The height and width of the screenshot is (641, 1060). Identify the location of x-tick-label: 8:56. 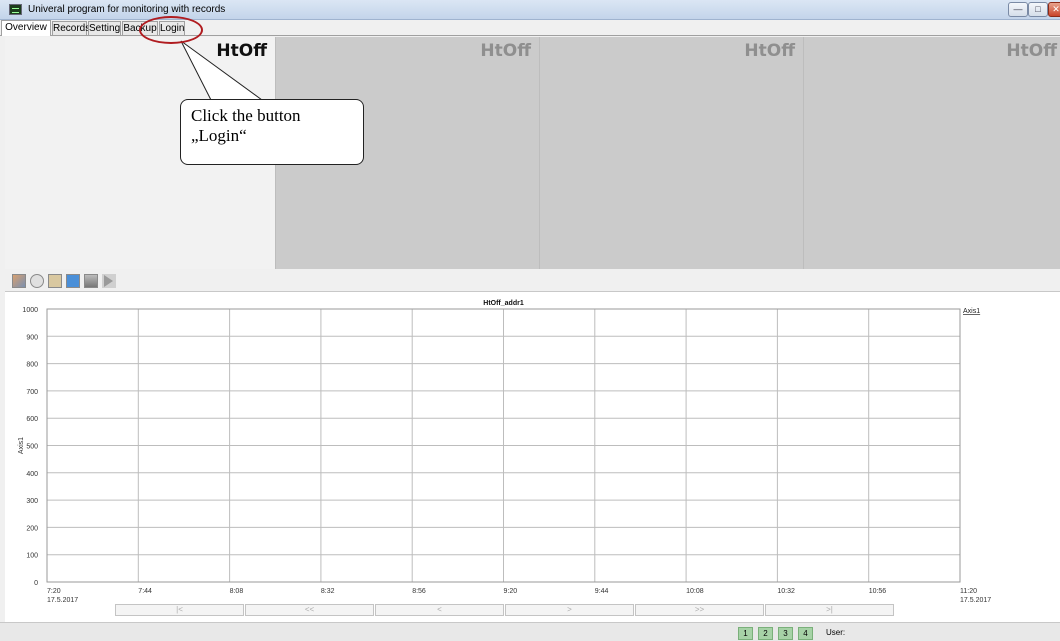
(419, 591).